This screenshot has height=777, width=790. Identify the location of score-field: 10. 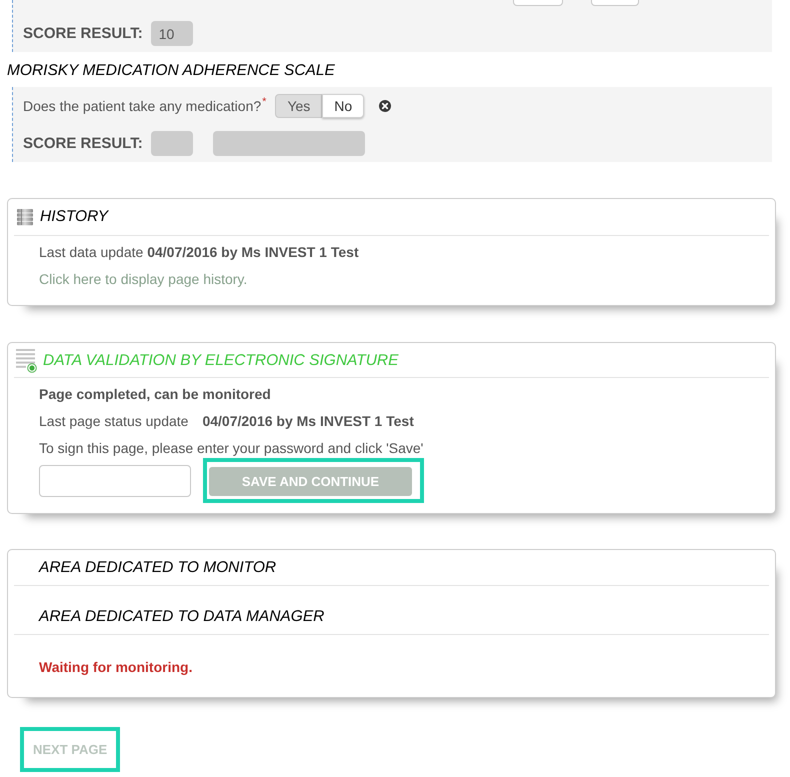
(171, 33).